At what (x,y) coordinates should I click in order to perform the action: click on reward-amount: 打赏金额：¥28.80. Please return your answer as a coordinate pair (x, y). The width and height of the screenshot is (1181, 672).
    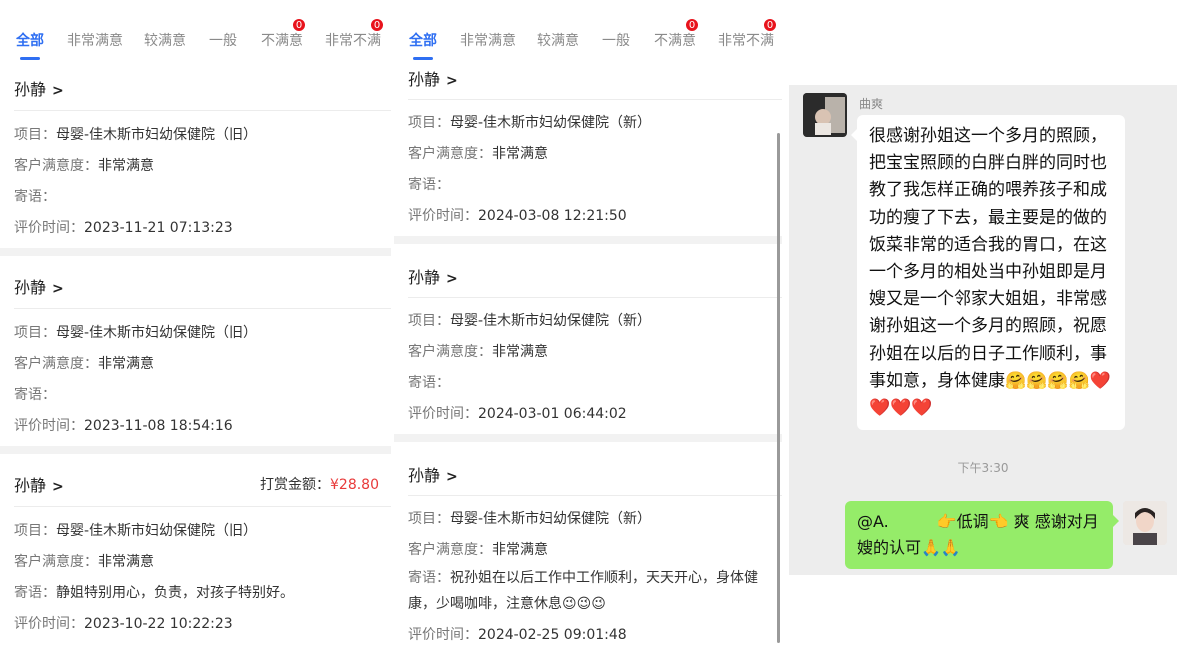
    Looking at the image, I should click on (319, 485).